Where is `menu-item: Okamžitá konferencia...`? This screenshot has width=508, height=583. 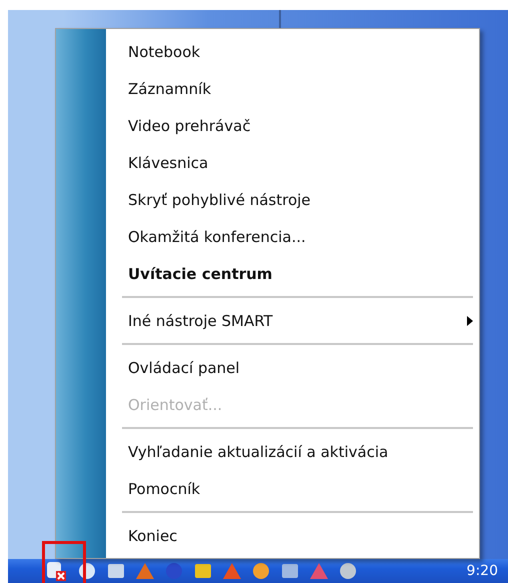
menu-item: Okamžitá konferencia... is located at coordinates (297, 236).